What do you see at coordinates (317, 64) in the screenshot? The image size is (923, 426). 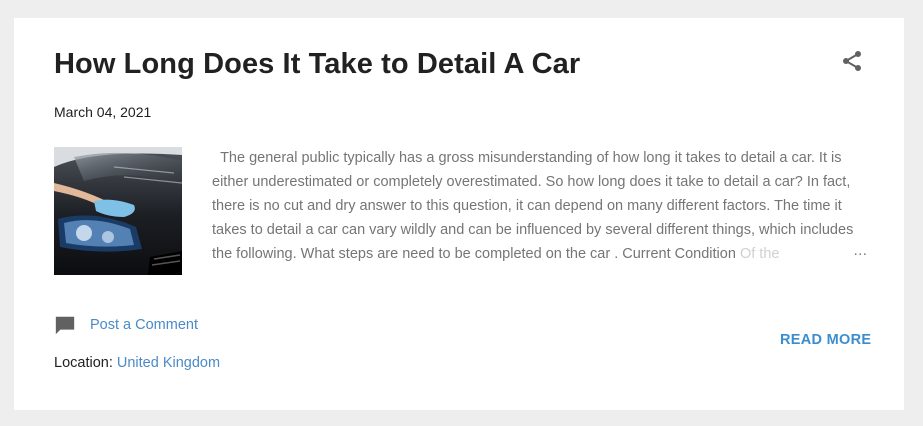 I see `post-title: How Long Does It Take to Detail A Car` at bounding box center [317, 64].